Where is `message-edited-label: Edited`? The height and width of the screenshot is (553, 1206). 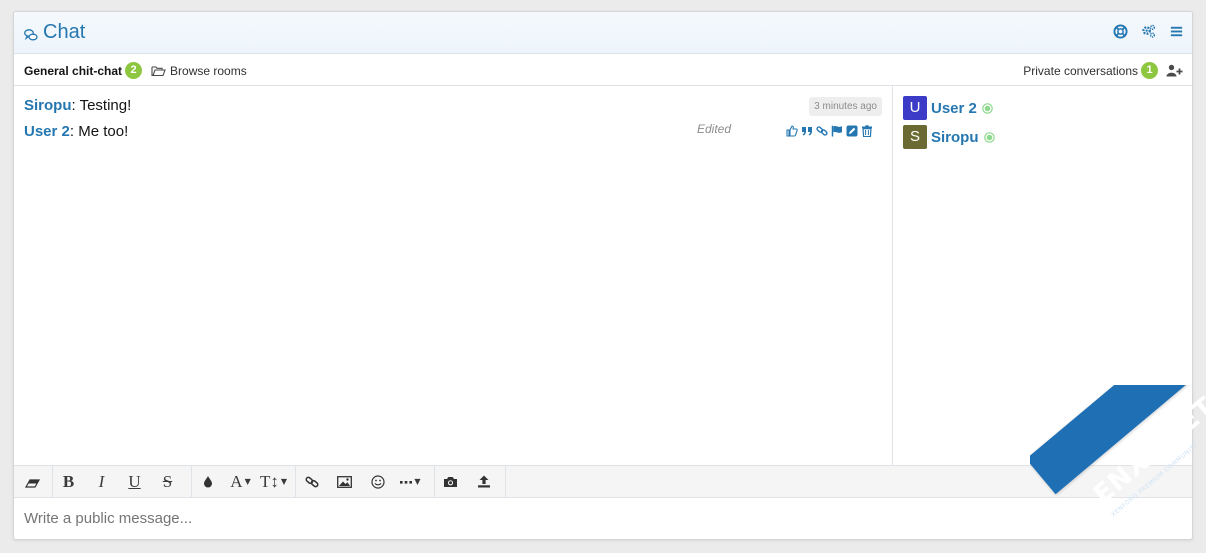
message-edited-label: Edited is located at coordinates (714, 129).